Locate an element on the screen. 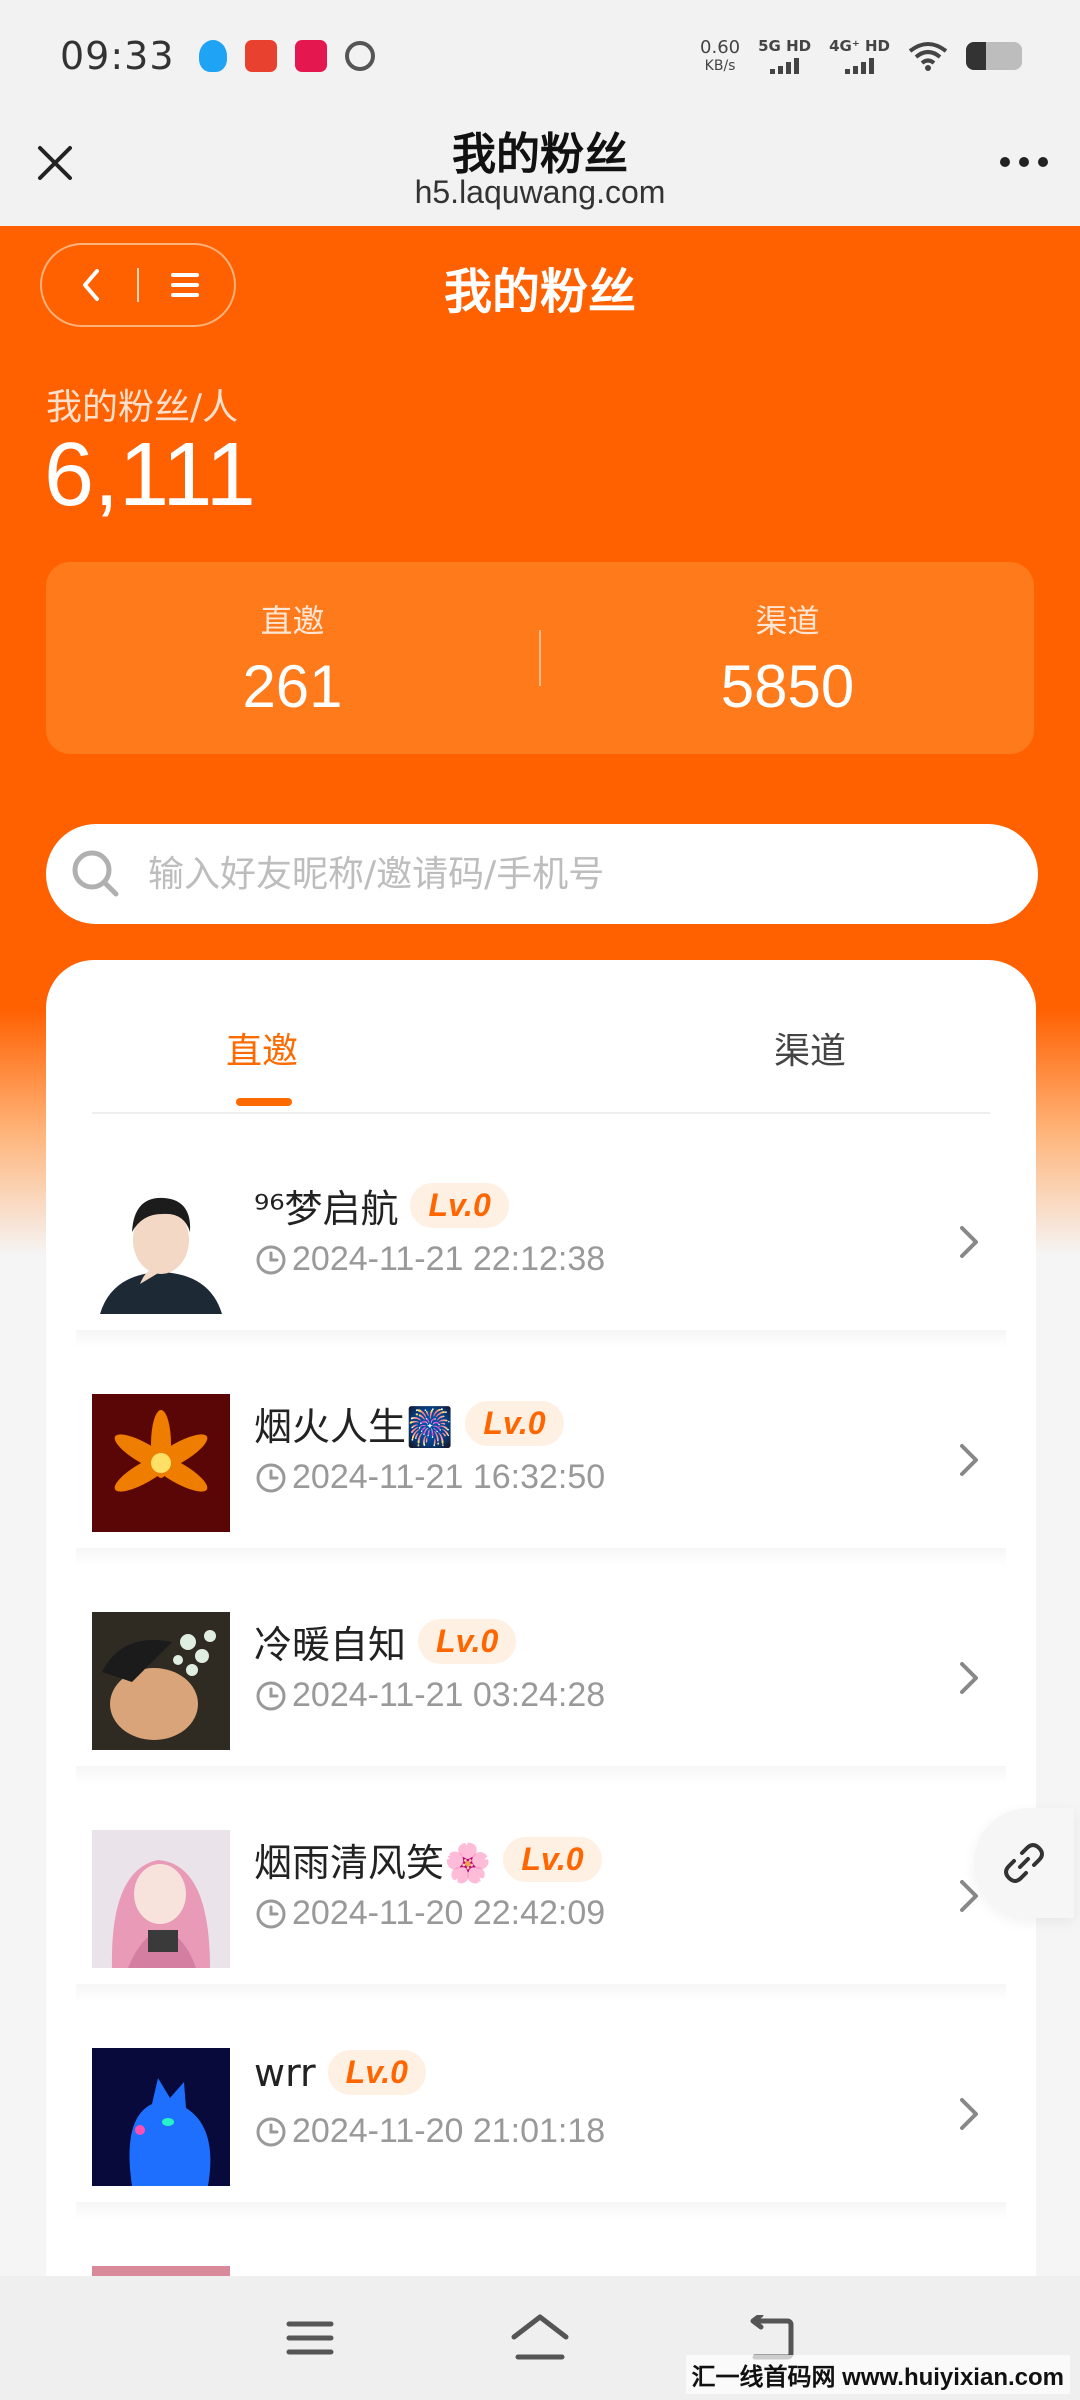 This screenshot has width=1080, height=2400. red-app-icon is located at coordinates (310, 56).